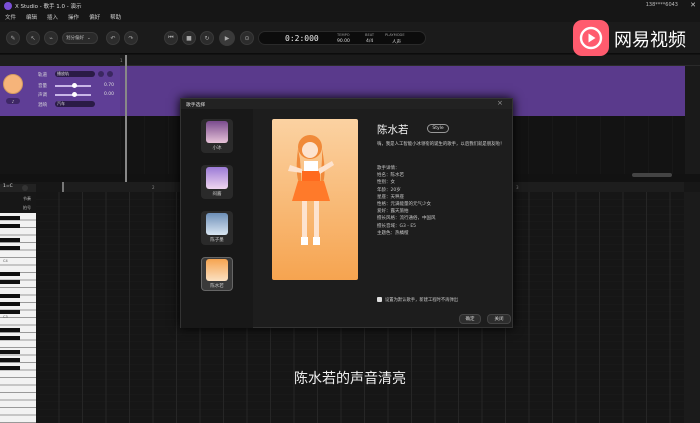 This screenshot has width=700, height=423. I want to click on style-badge: Style, so click(438, 128).